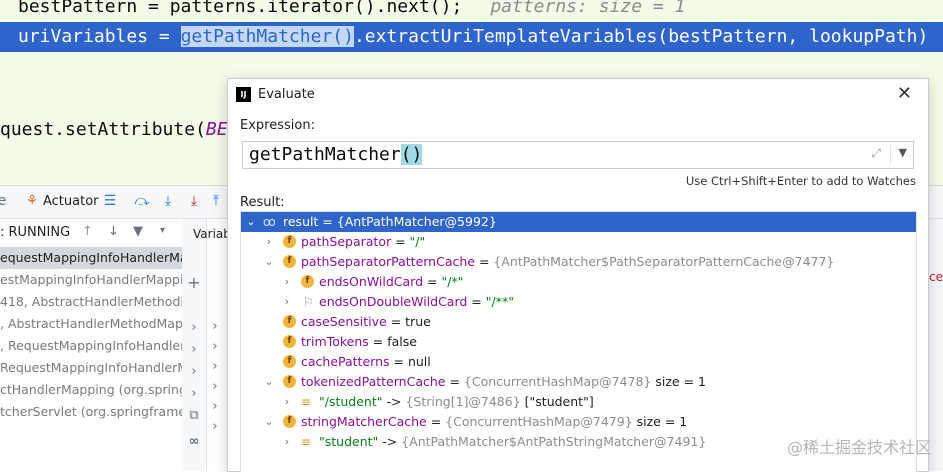  Describe the element at coordinates (402, 341) in the screenshot. I see `var-value: false` at that location.